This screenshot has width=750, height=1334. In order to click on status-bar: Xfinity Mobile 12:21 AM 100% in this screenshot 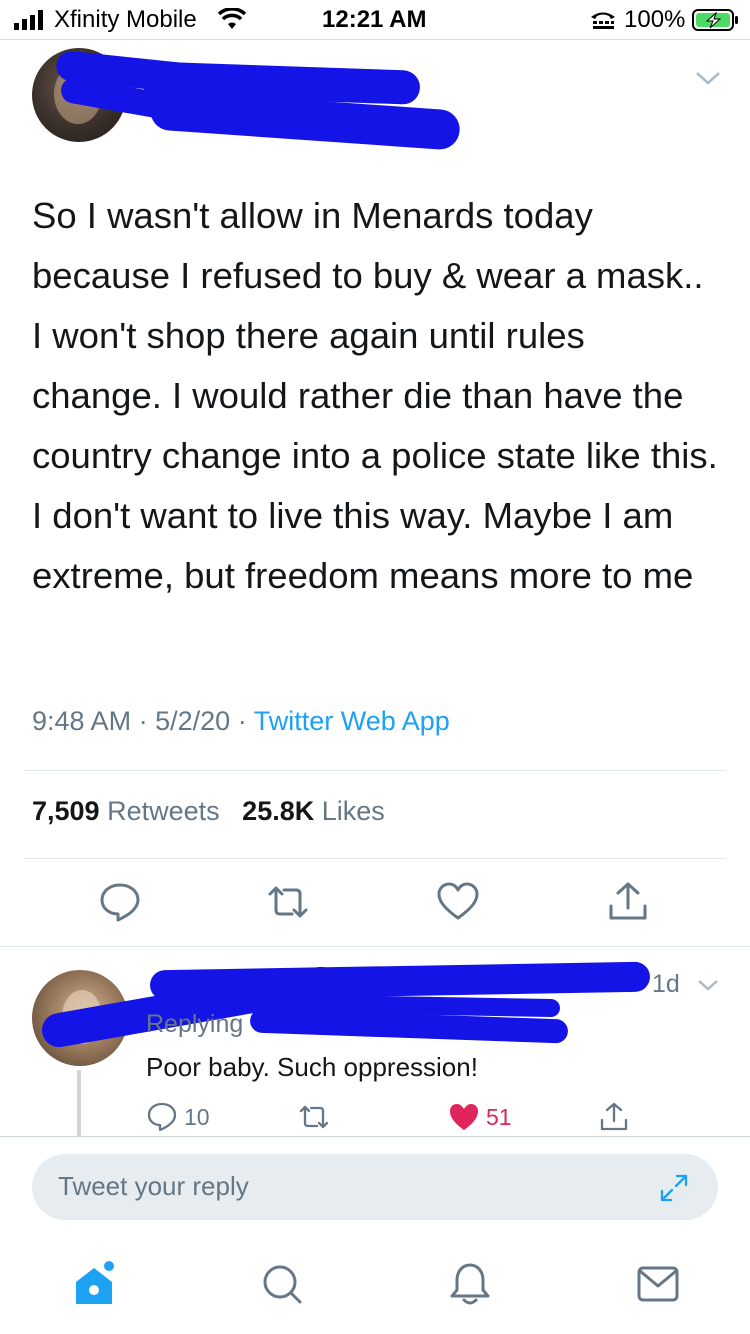, I will do `click(375, 20)`.